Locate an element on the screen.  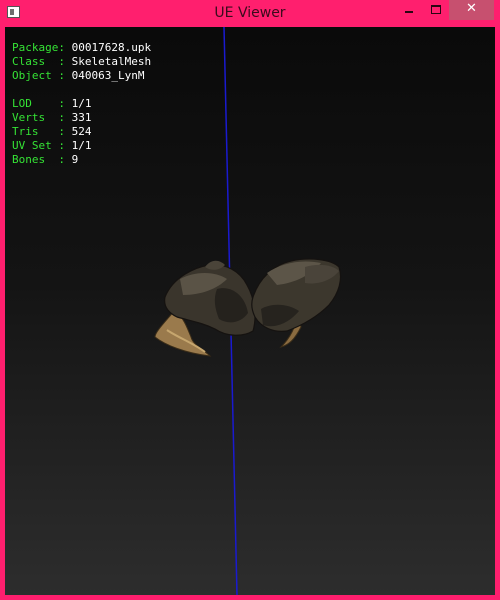
maximize-button is located at coordinates (435, 10).